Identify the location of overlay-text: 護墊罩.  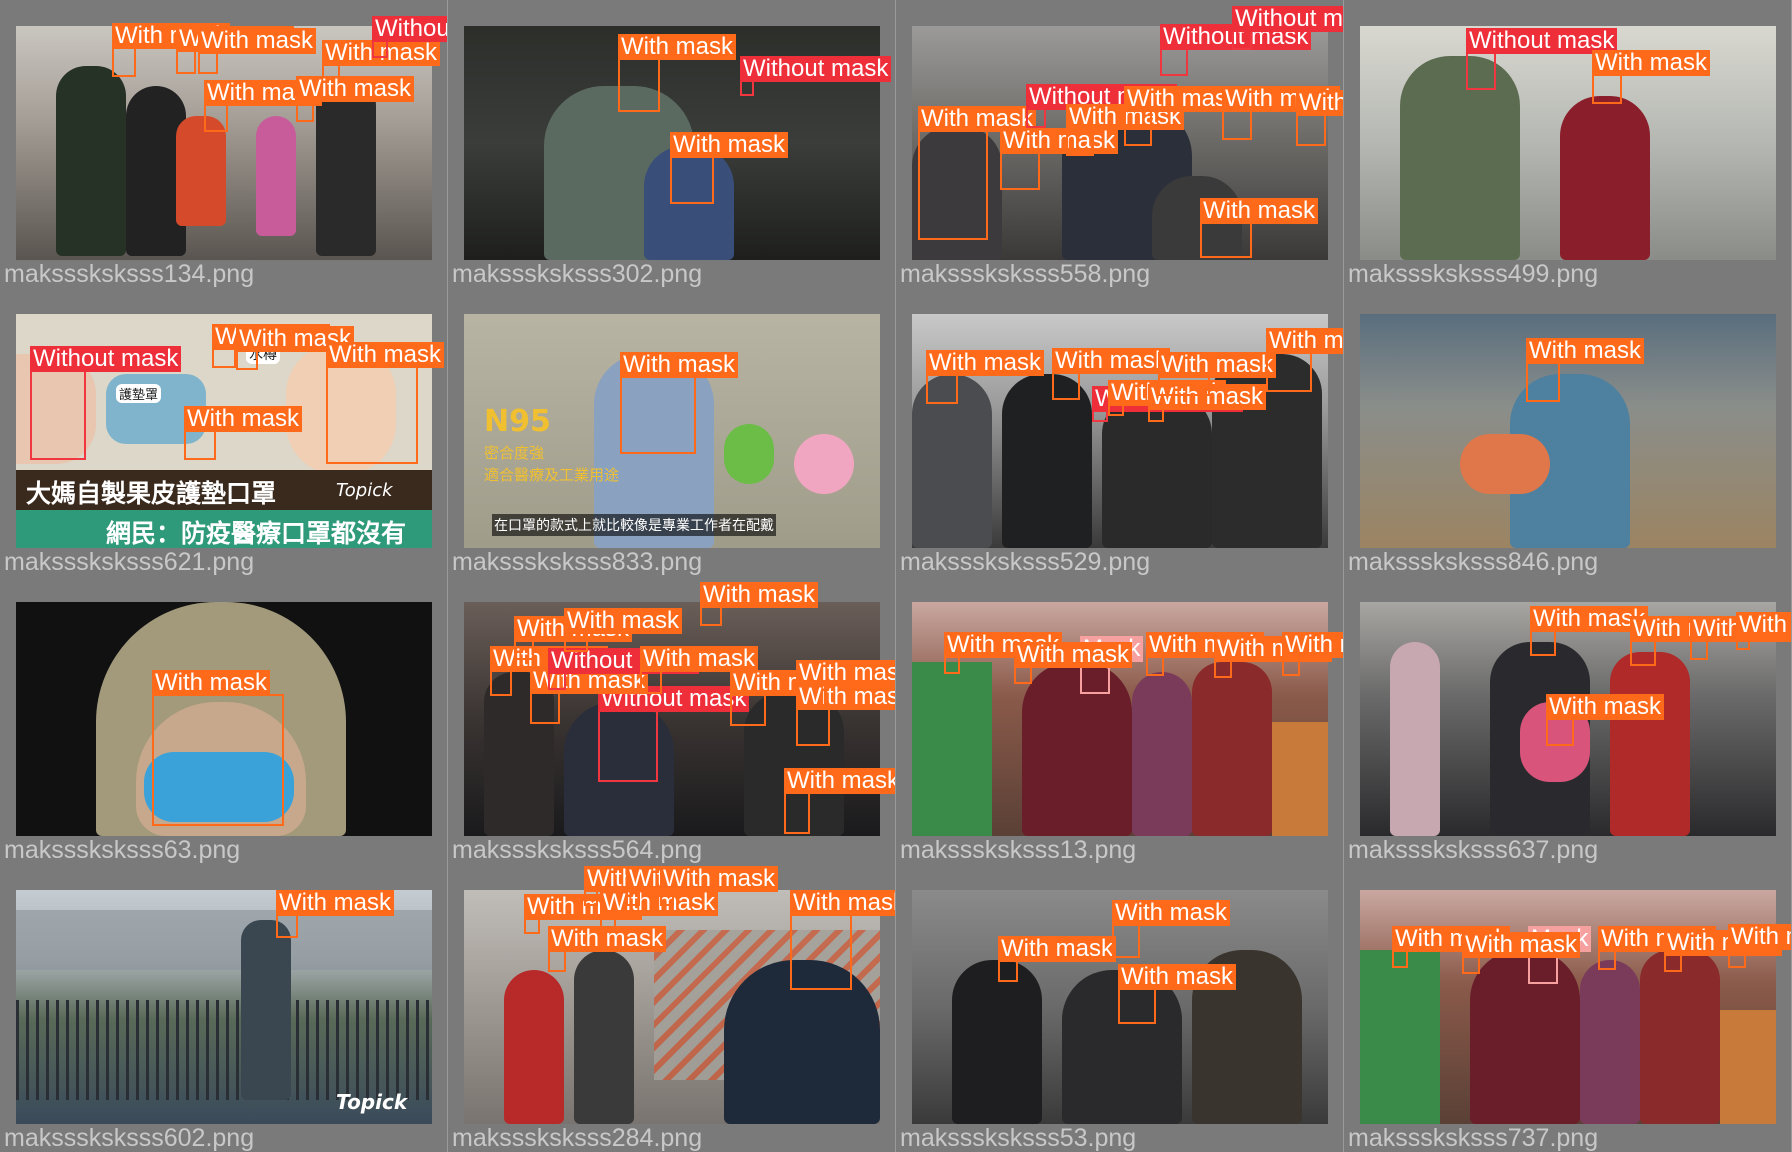
(139, 393).